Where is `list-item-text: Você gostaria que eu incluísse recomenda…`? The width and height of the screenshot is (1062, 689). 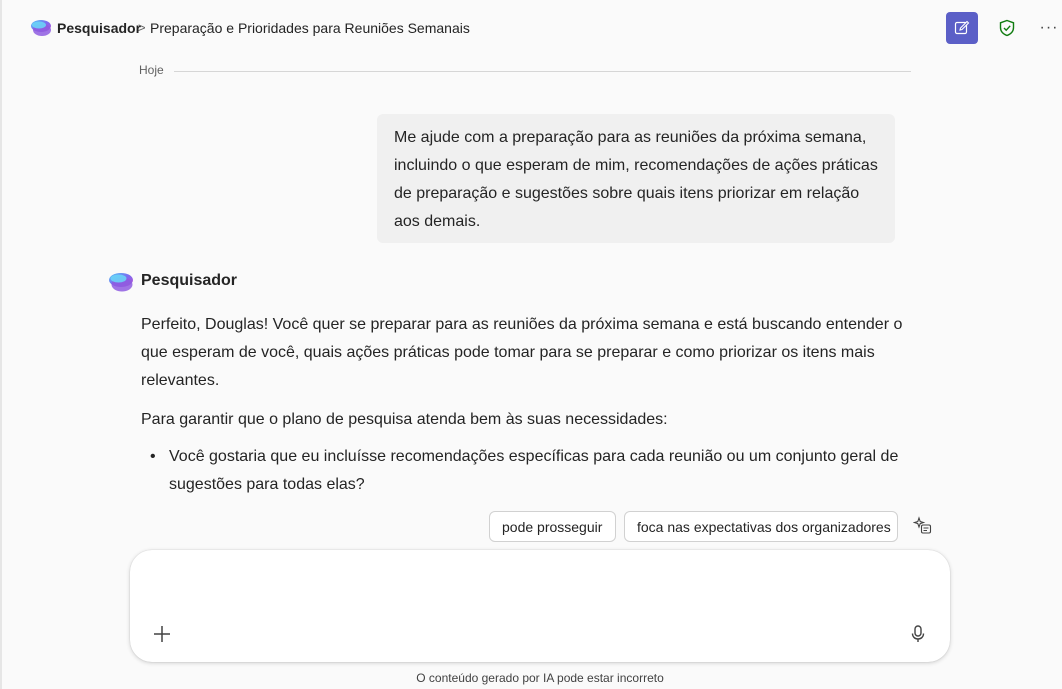
list-item-text: Você gostaria que eu incluísse recomenda… is located at coordinates (534, 470).